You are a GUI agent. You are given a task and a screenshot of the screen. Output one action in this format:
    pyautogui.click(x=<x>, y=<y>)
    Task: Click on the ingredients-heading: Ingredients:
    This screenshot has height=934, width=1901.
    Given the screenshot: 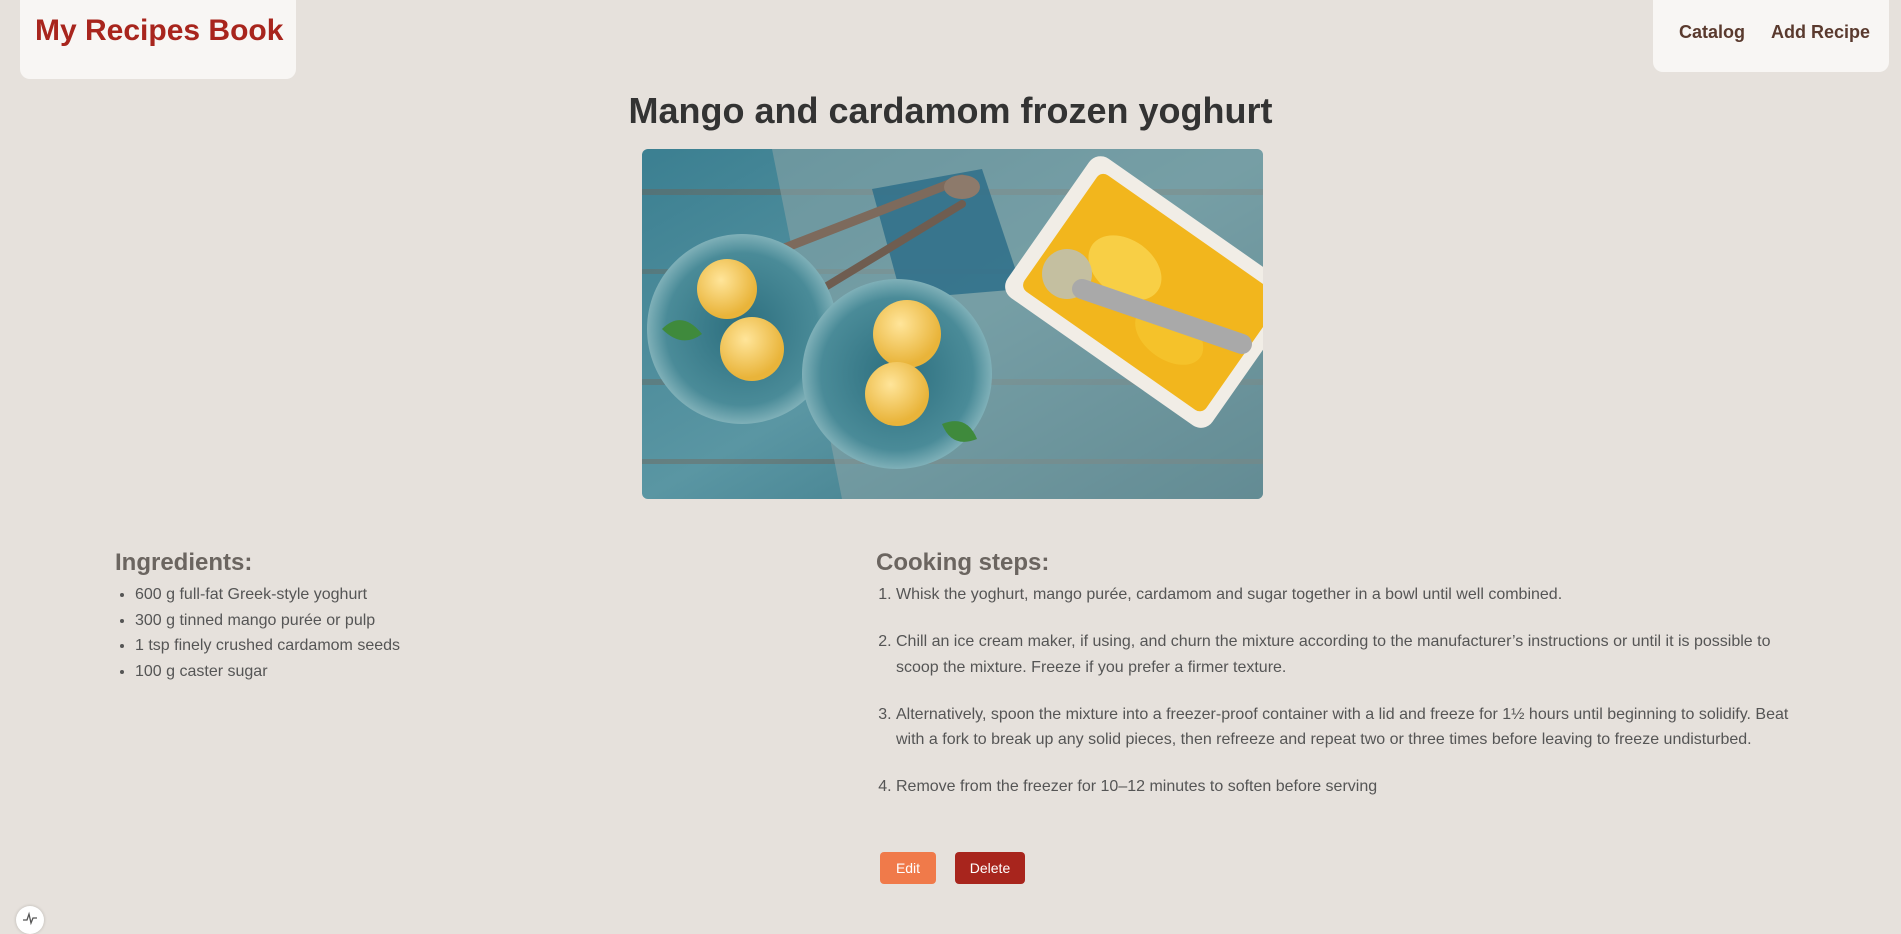 What is the action you would take?
    pyautogui.click(x=184, y=562)
    